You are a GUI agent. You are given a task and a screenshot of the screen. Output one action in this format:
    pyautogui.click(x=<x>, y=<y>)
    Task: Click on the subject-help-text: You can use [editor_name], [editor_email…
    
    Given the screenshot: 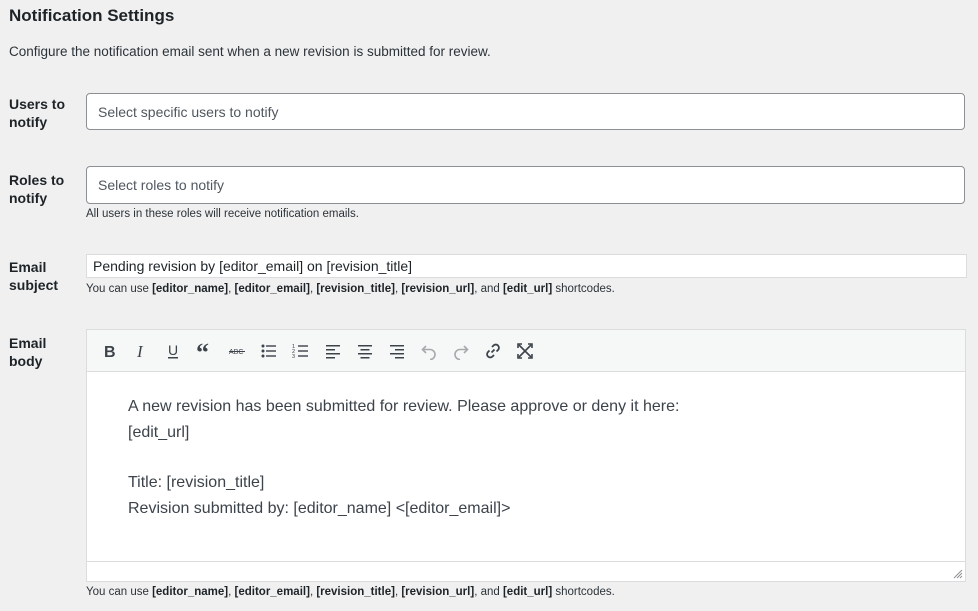 What is the action you would take?
    pyautogui.click(x=350, y=289)
    